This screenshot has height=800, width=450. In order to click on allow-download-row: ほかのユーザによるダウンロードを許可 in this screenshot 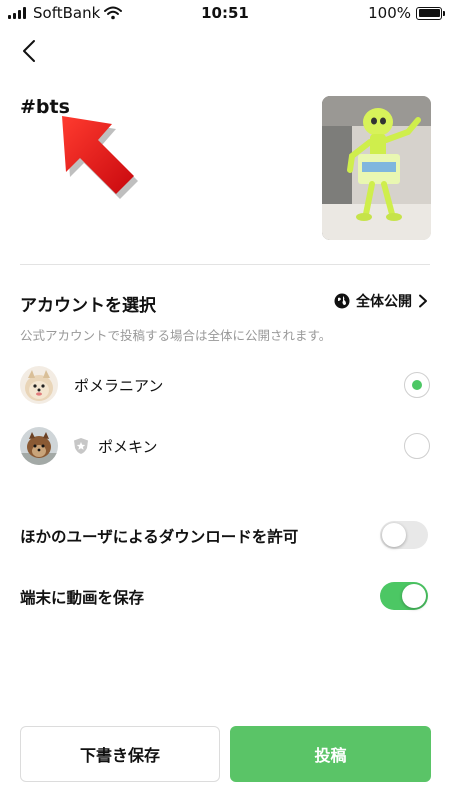, I will do `click(224, 536)`.